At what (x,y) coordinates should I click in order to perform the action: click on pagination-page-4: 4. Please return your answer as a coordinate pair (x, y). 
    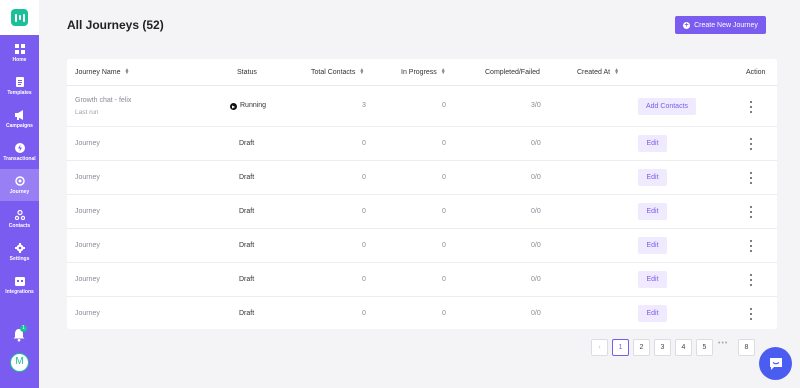
    Looking at the image, I should click on (683, 347).